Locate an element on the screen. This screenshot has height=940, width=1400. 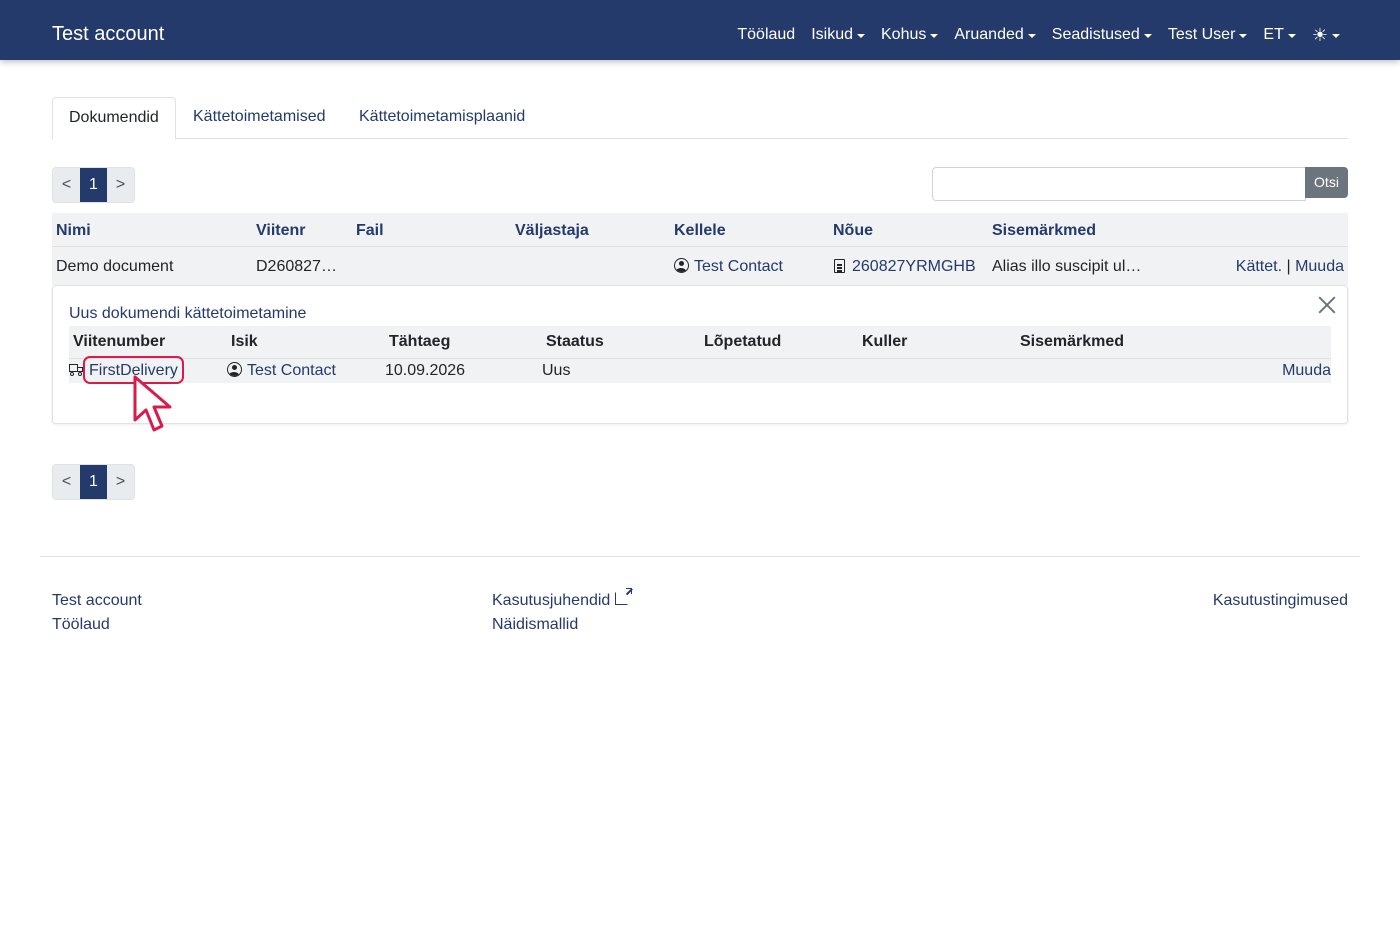
recipient-cell: Test Contact is located at coordinates (728, 267).